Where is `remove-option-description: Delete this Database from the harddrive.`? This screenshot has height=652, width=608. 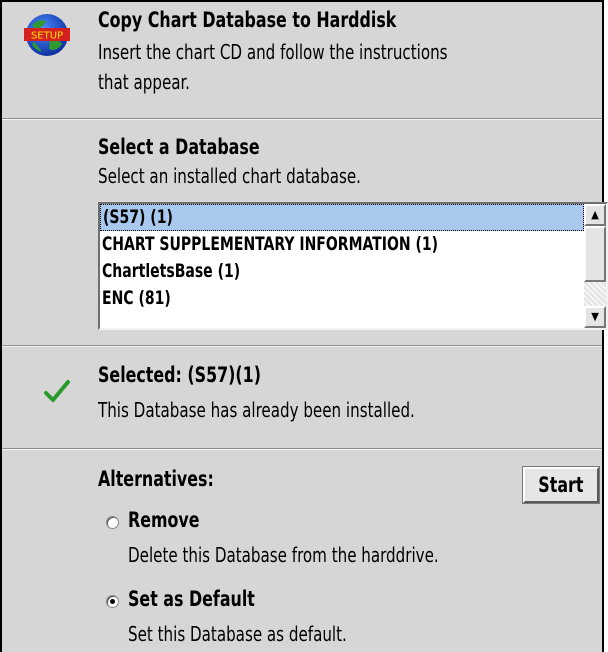 remove-option-description: Delete this Database from the harddrive. is located at coordinates (283, 555).